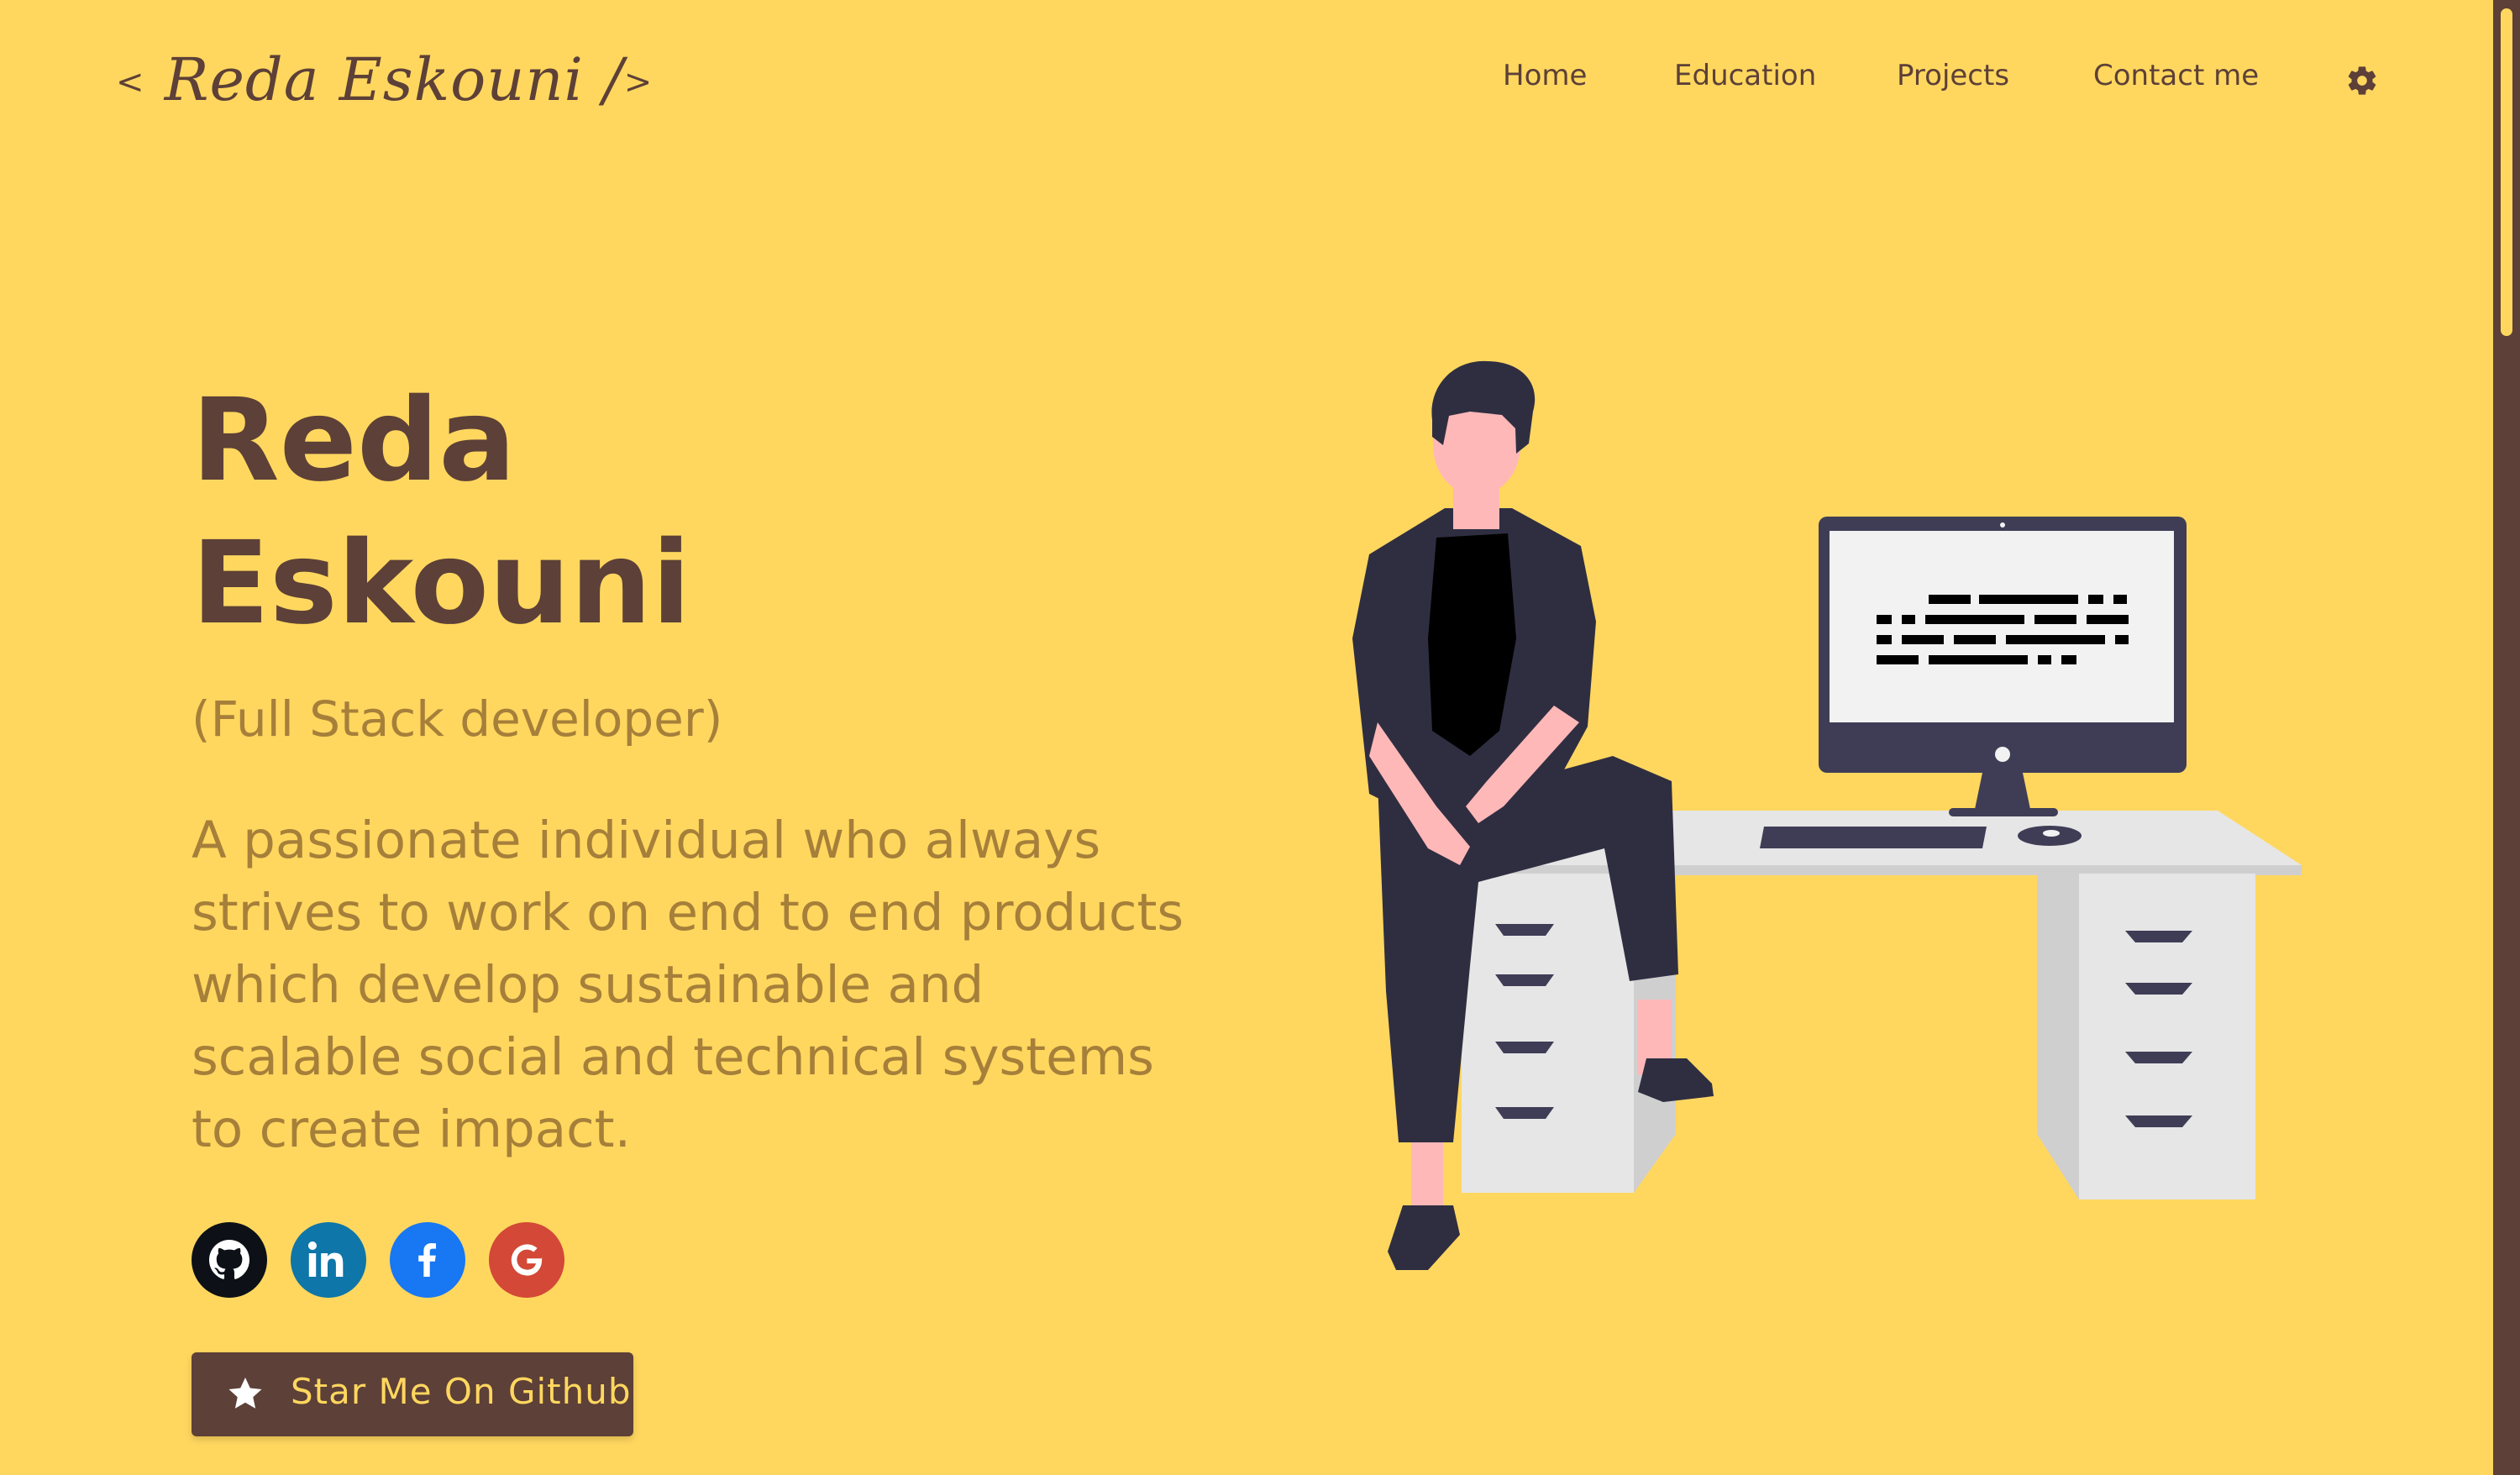  I want to click on theme-toggle-button, so click(2362, 81).